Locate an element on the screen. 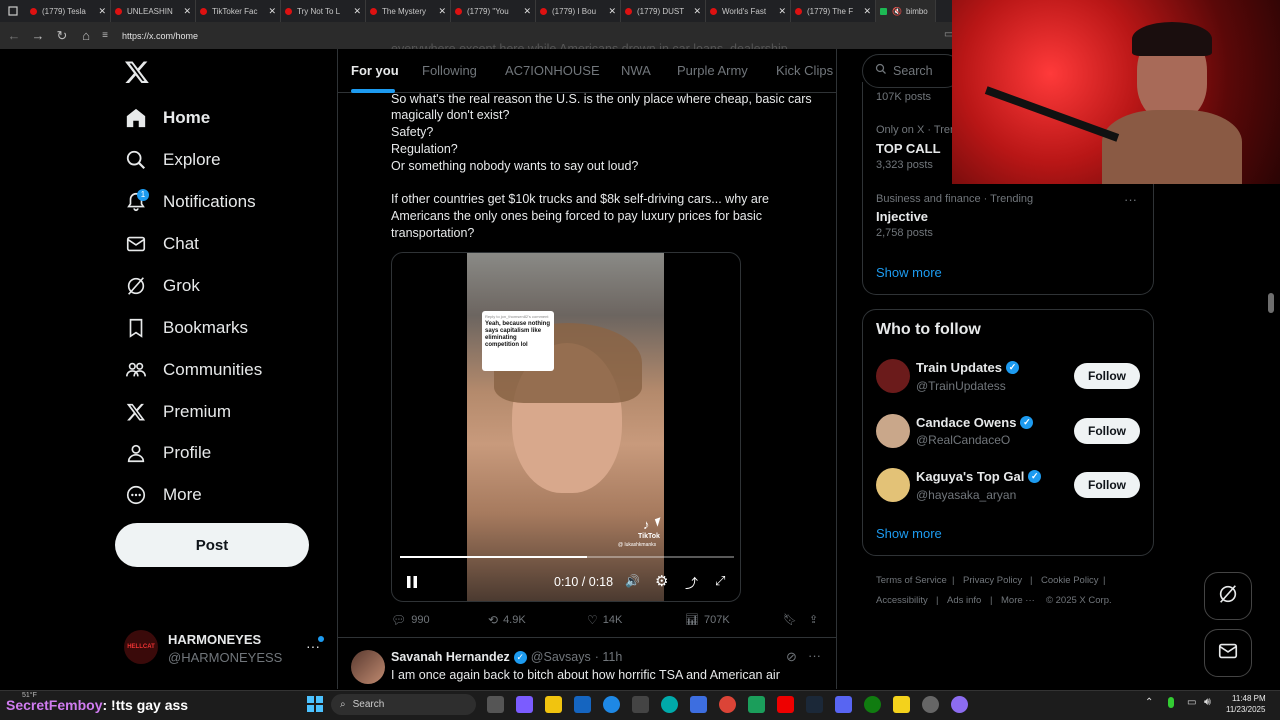 Image resolution: width=1280 pixels, height=720 pixels. repost-button: ⟲ 4.9K is located at coordinates (507, 620).